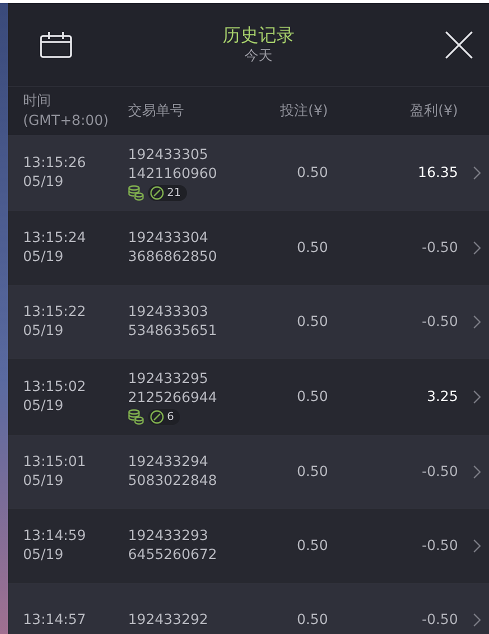  What do you see at coordinates (169, 238) in the screenshot?
I see `order-number: 192433304` at bounding box center [169, 238].